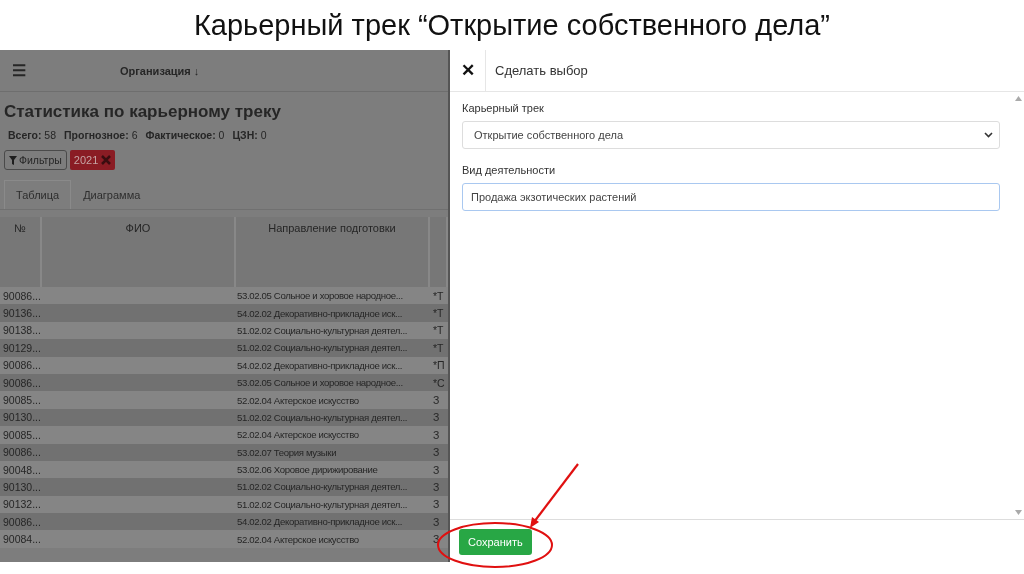 The image size is (1024, 574). I want to click on filter-tag: 2021, so click(92, 160).